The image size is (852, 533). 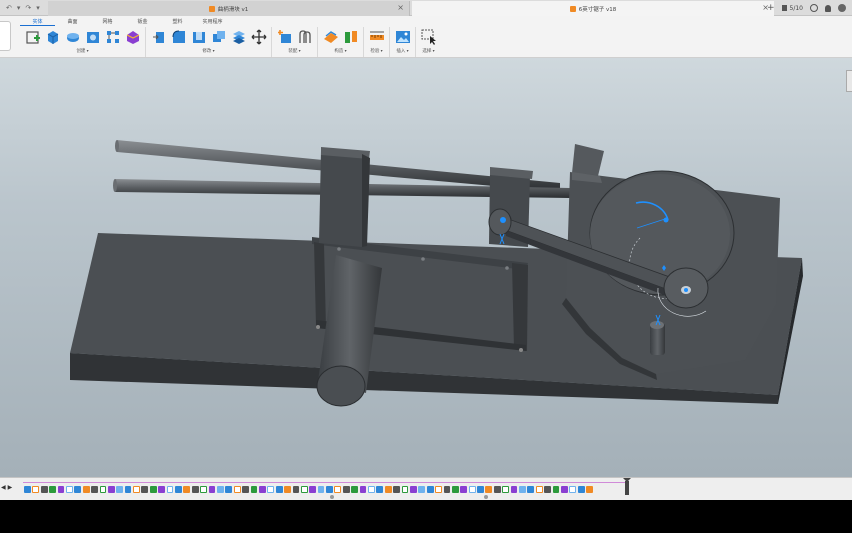 I want to click on group-label-modify: 修改, so click(x=208, y=51).